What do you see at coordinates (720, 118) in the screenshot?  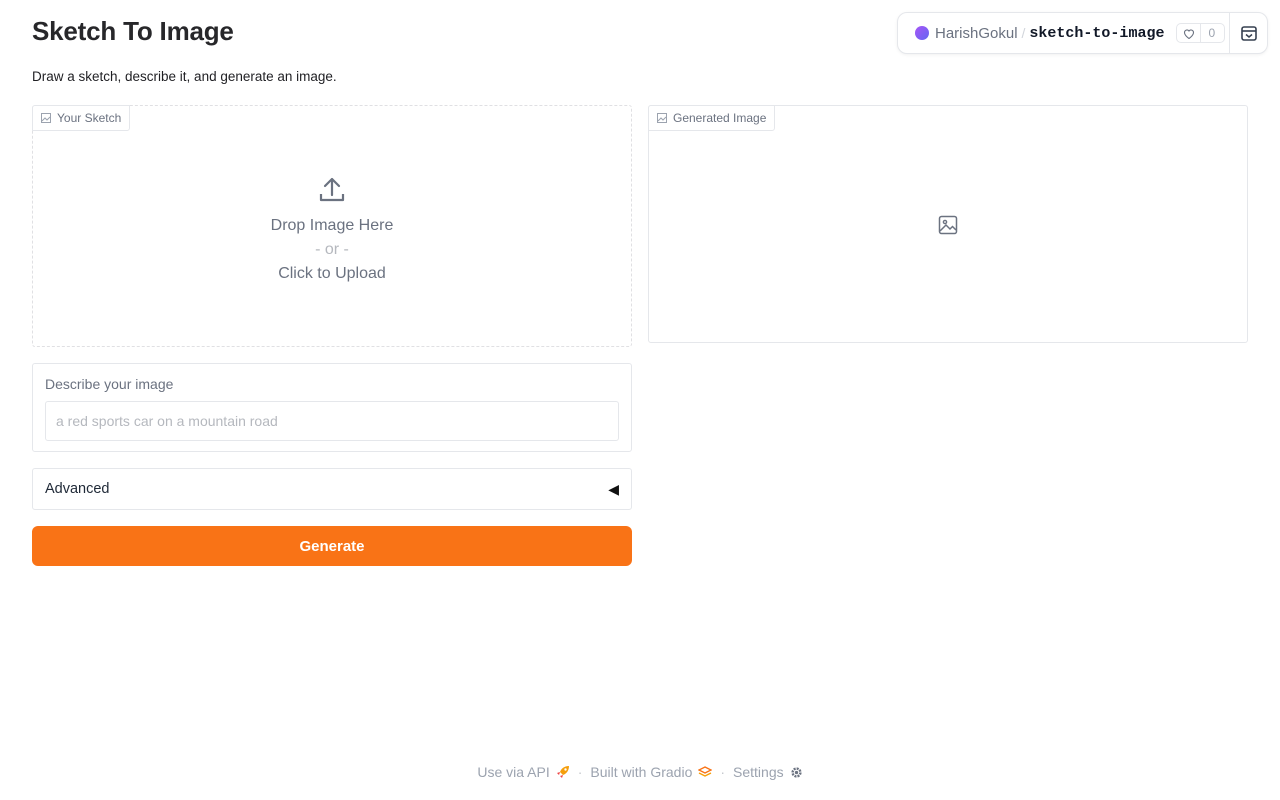 I see `generated-label-text: Generated Image` at bounding box center [720, 118].